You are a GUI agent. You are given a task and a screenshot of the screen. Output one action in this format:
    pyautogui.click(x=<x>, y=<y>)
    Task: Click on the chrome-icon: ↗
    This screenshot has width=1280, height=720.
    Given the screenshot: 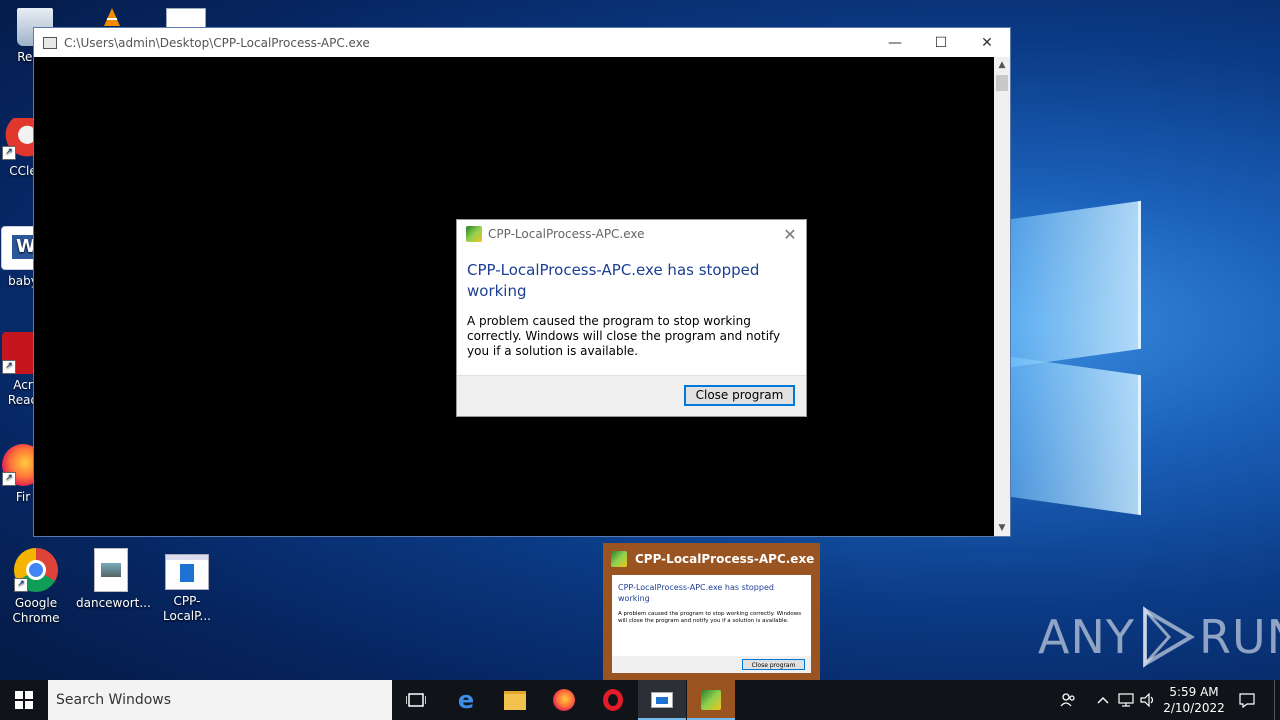 What is the action you would take?
    pyautogui.click(x=36, y=570)
    